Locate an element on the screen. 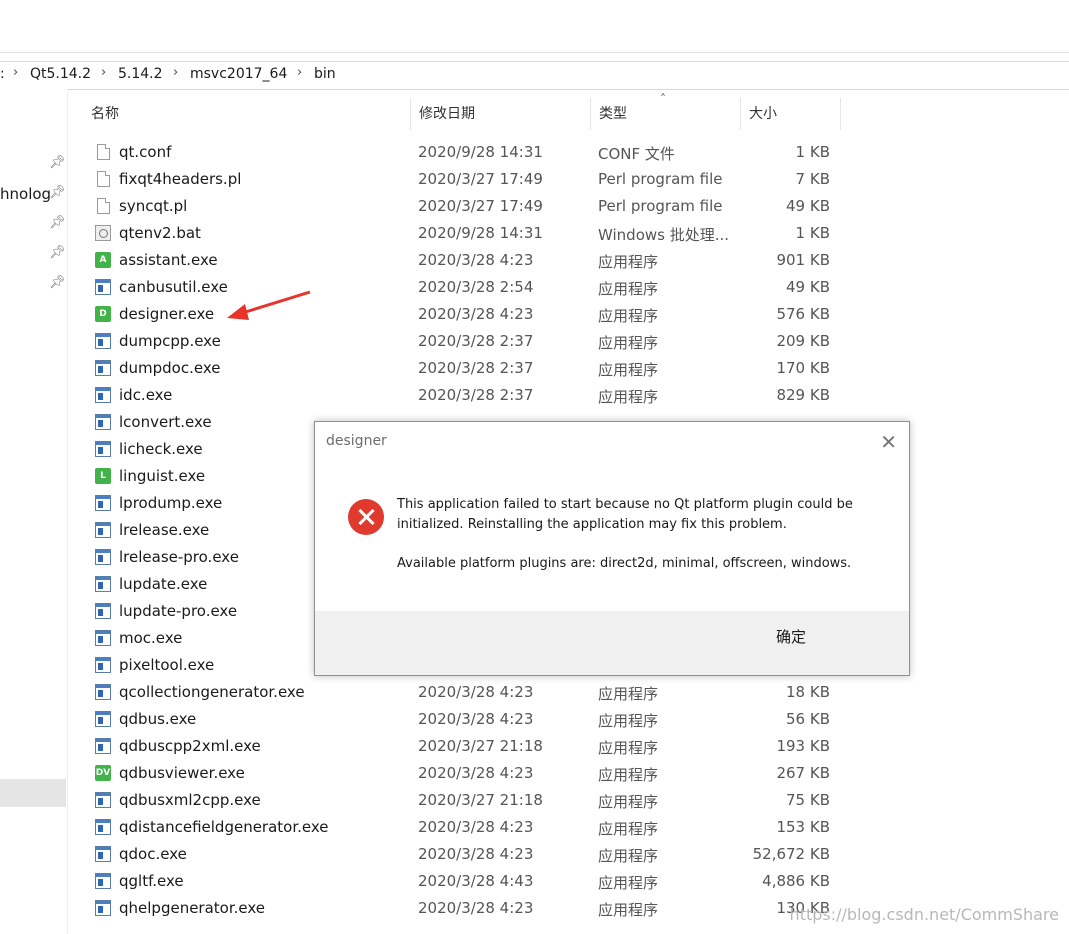 The image size is (1069, 934). file-type: Perl program file is located at coordinates (660, 179).